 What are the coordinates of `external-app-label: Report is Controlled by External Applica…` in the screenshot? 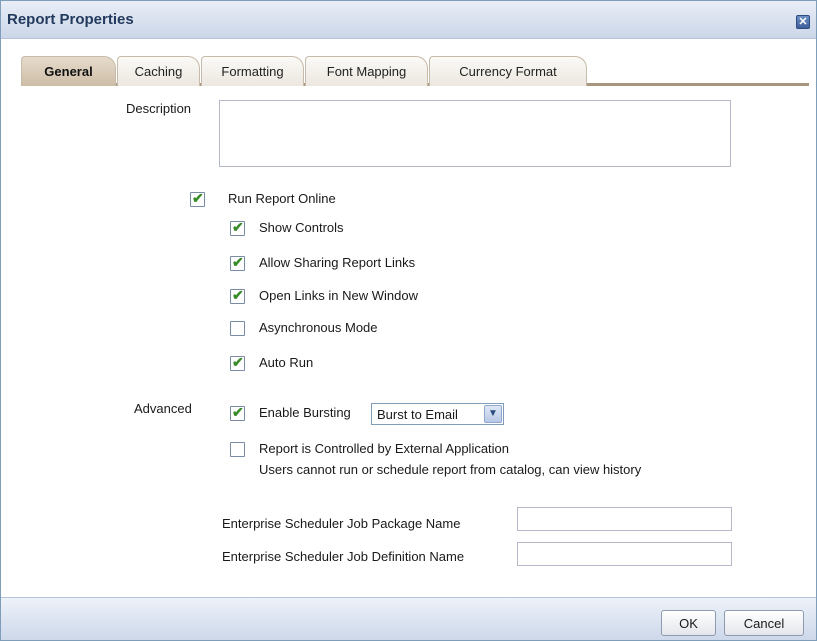 It's located at (384, 448).